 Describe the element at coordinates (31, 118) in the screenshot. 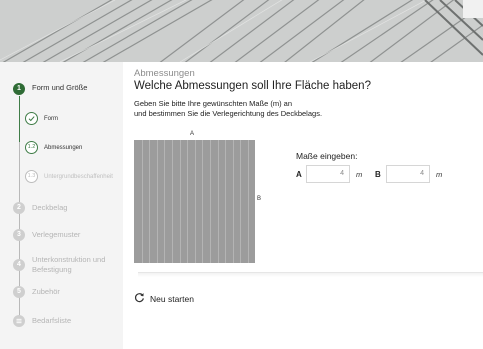

I see `checkmark-icon` at that location.